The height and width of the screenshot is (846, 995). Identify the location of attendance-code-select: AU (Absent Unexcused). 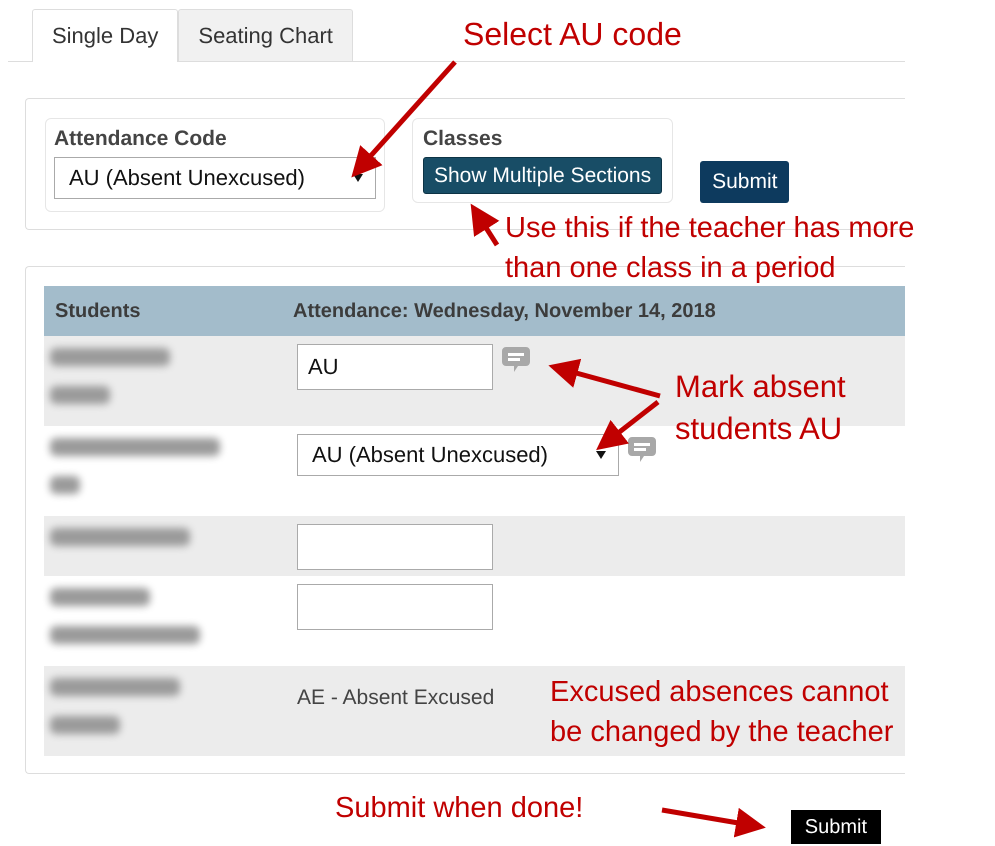
(215, 178).